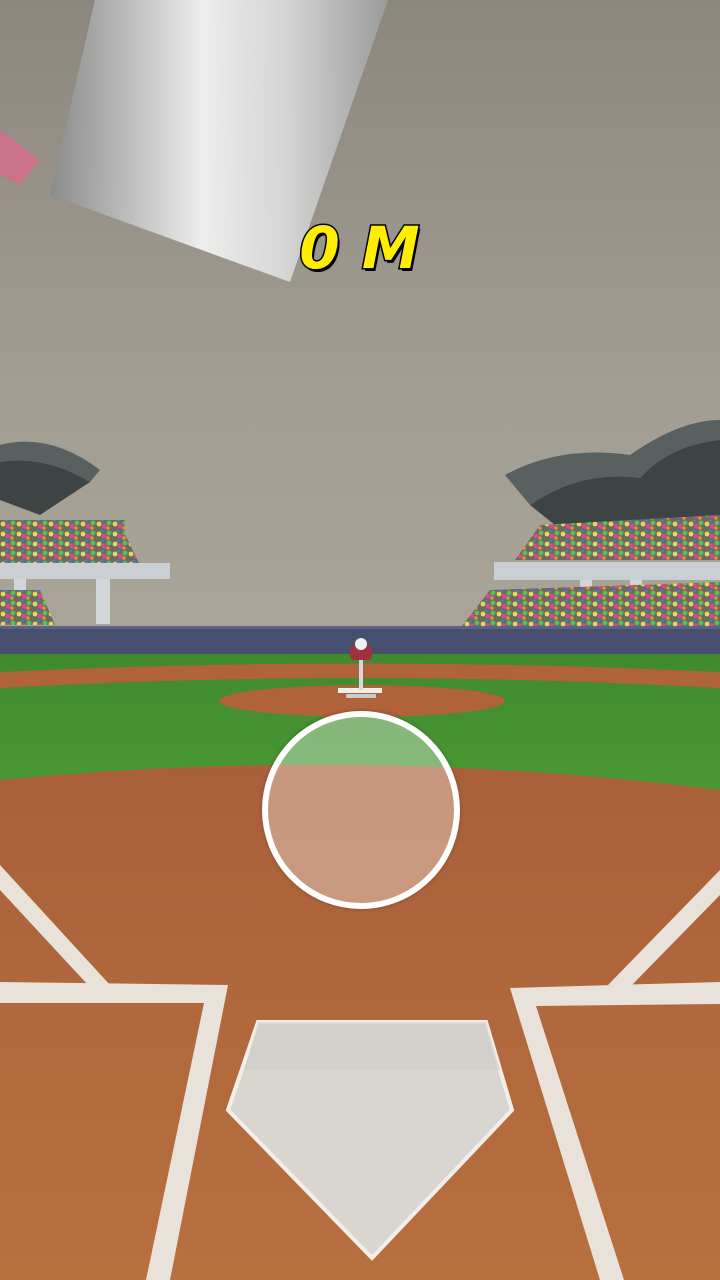 Image resolution: width=720 pixels, height=1280 pixels. I want to click on distance-counter: 0 M, so click(359, 248).